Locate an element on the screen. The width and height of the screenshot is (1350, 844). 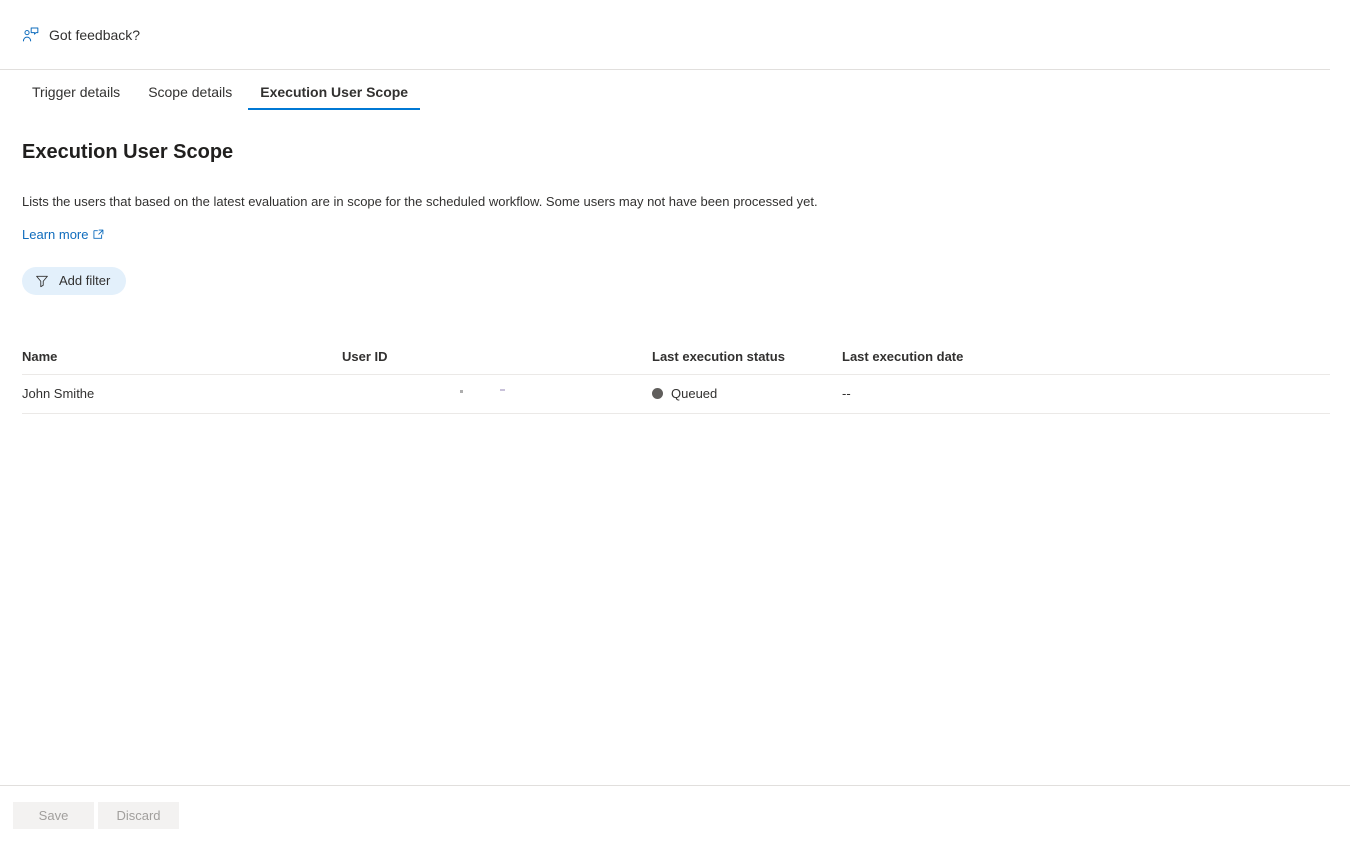
filter-toolbar: Add filter is located at coordinates (675, 280).